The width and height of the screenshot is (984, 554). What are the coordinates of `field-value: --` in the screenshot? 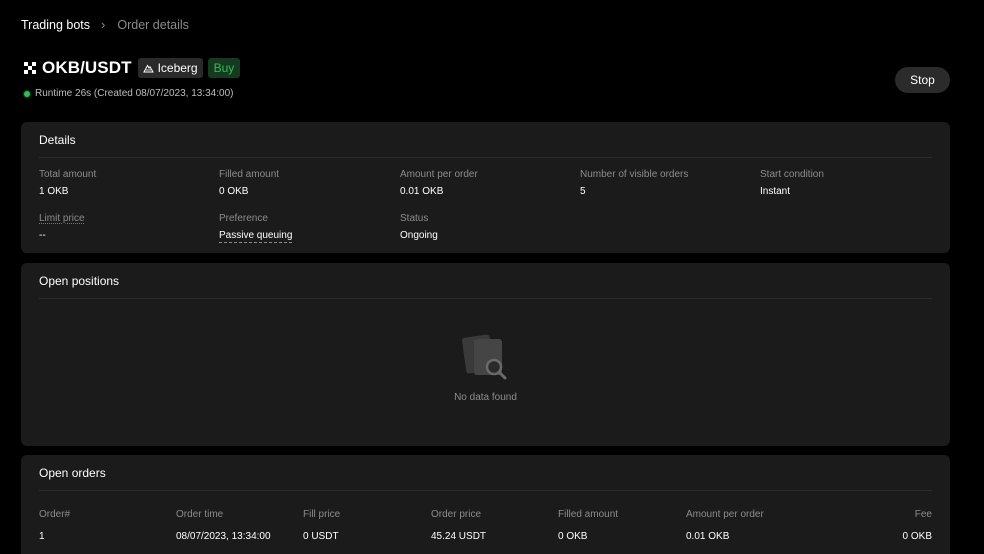 It's located at (42, 235).